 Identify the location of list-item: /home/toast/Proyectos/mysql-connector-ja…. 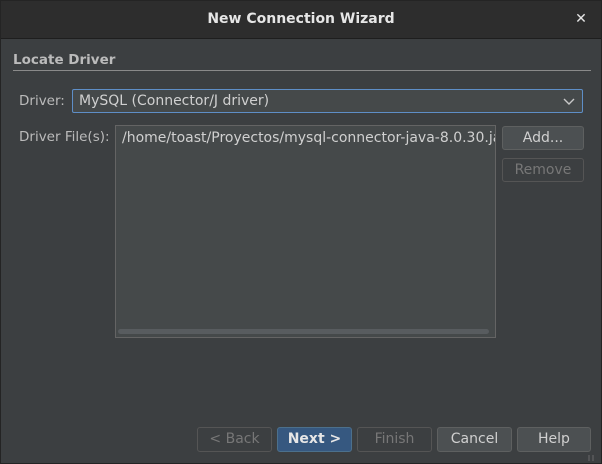
(308, 138).